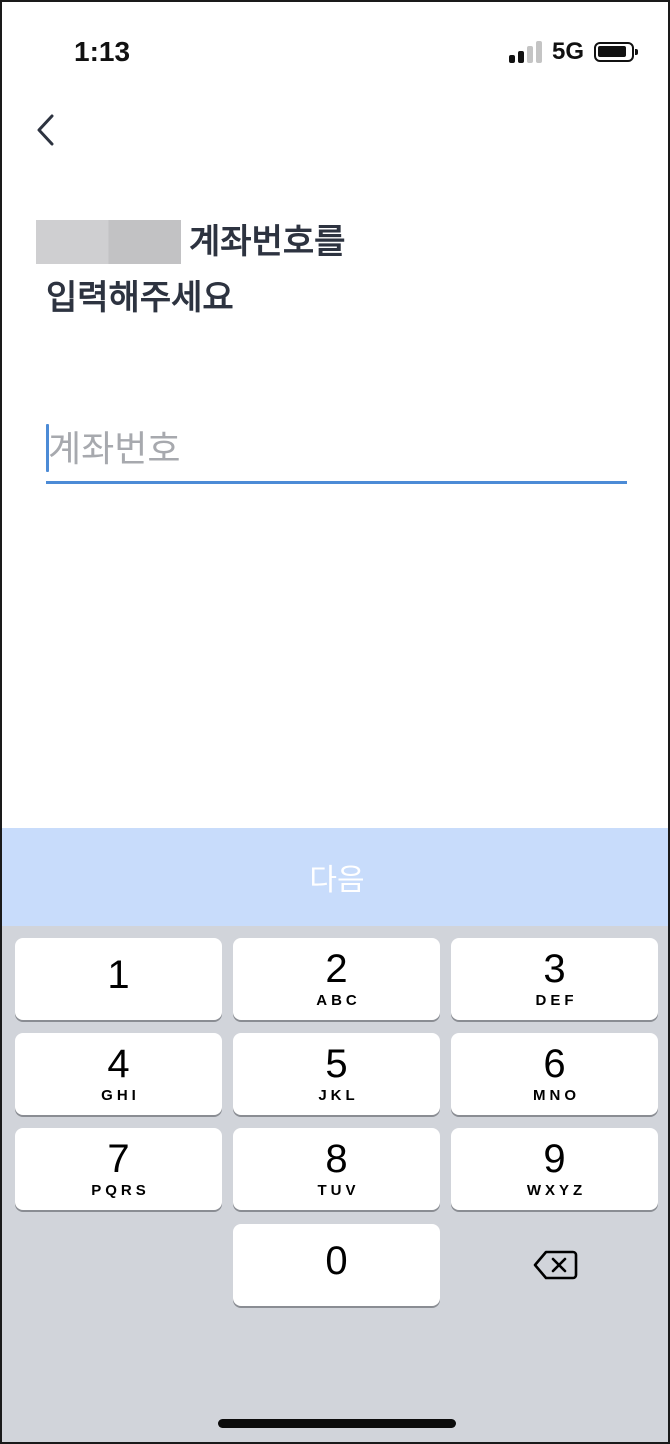 The width and height of the screenshot is (670, 1444). What do you see at coordinates (338, 1190) in the screenshot?
I see `key-letters: TUV` at bounding box center [338, 1190].